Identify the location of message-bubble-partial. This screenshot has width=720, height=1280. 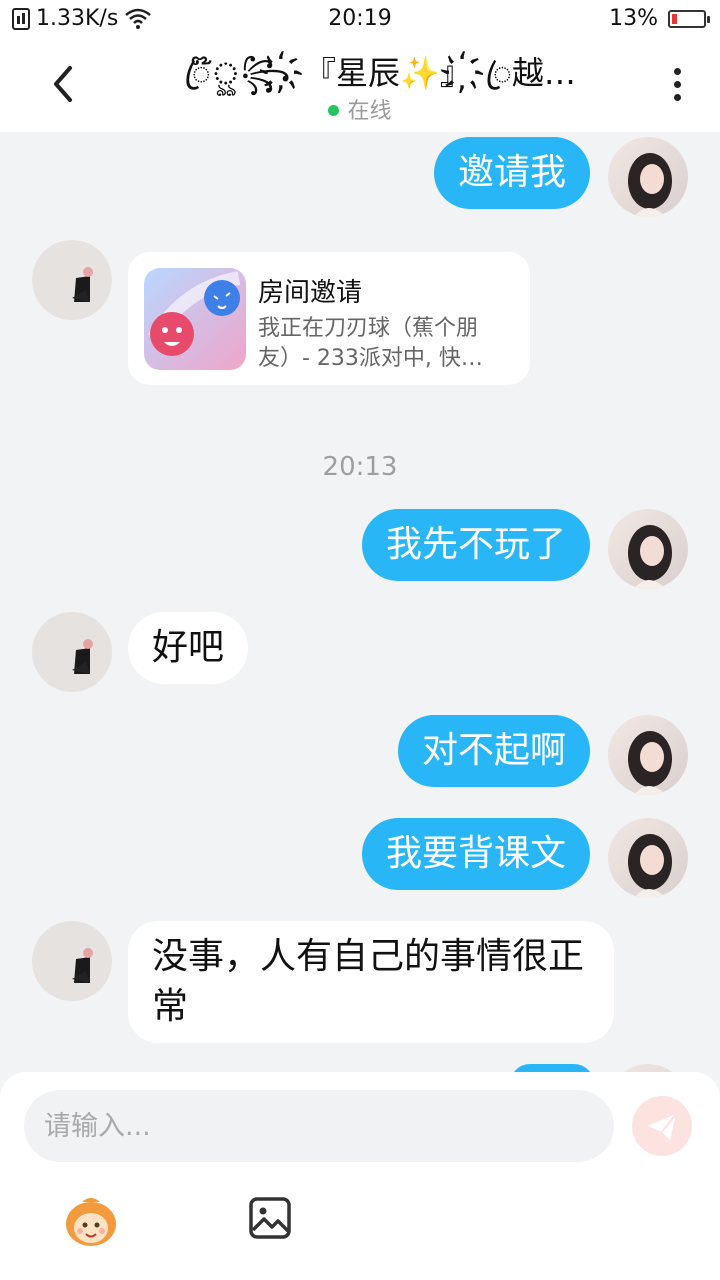
(552, 1068).